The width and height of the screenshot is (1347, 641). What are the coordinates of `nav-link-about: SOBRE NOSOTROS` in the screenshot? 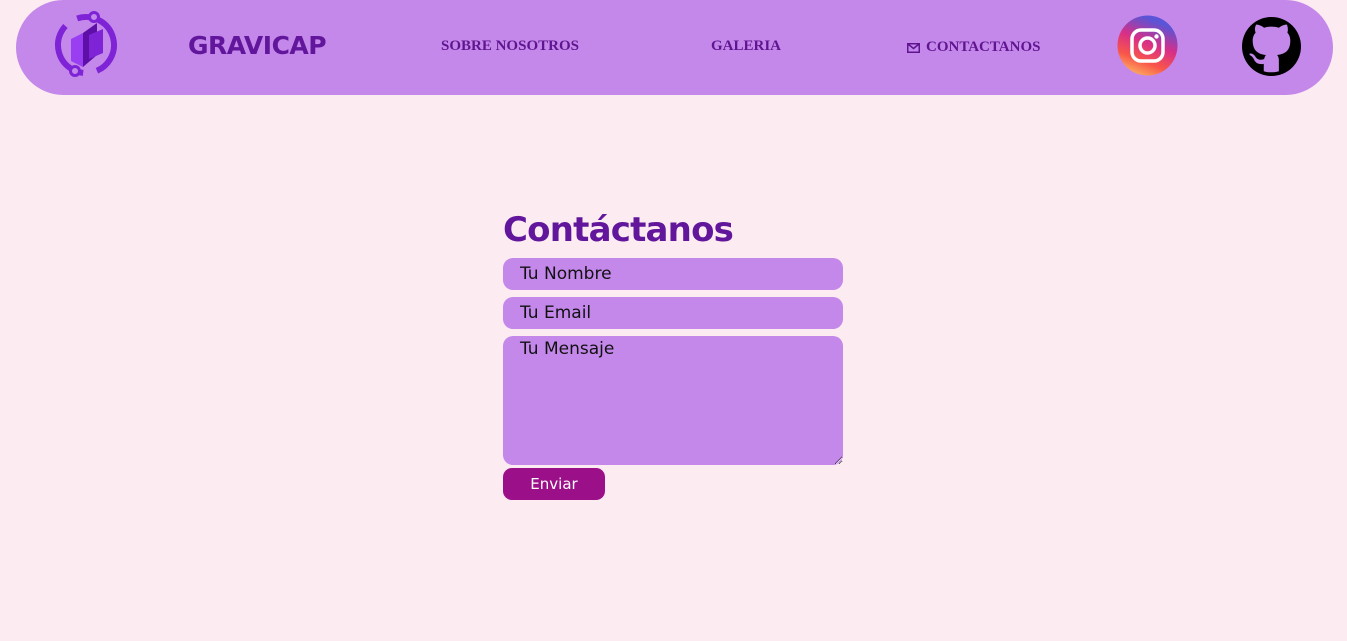 It's located at (510, 46).